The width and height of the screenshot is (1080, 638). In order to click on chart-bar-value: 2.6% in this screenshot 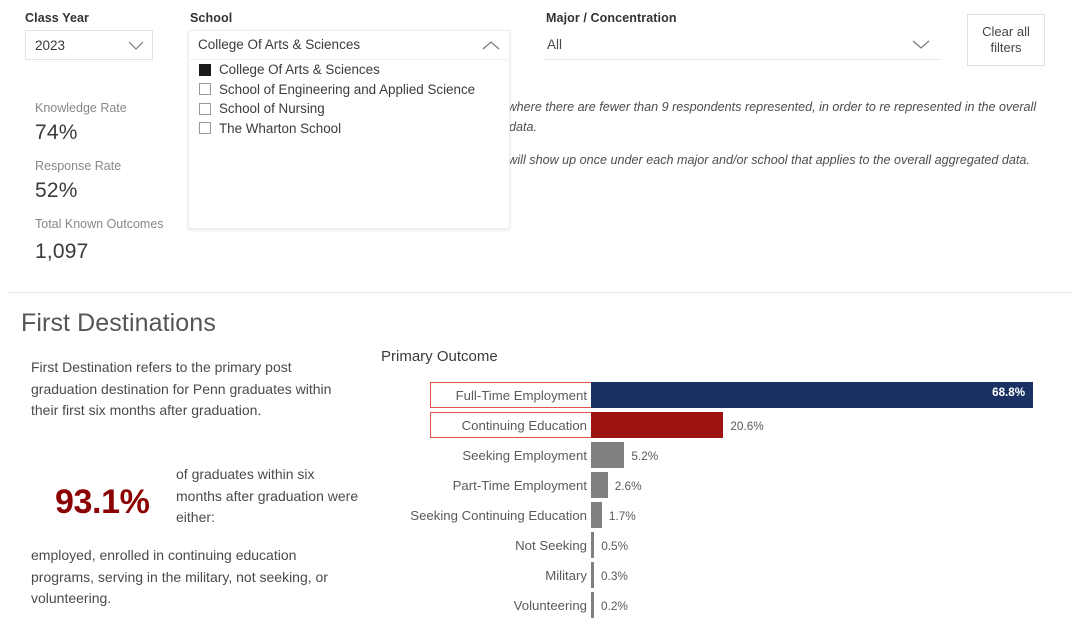, I will do `click(628, 486)`.